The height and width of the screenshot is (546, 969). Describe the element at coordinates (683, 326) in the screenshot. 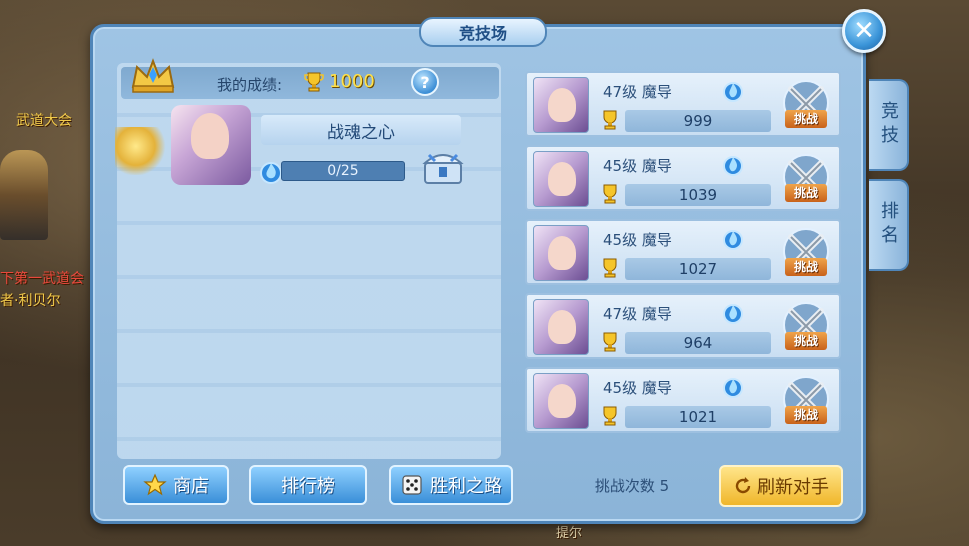

I see `opponent-card: 47级 魔导 964 挑战` at that location.